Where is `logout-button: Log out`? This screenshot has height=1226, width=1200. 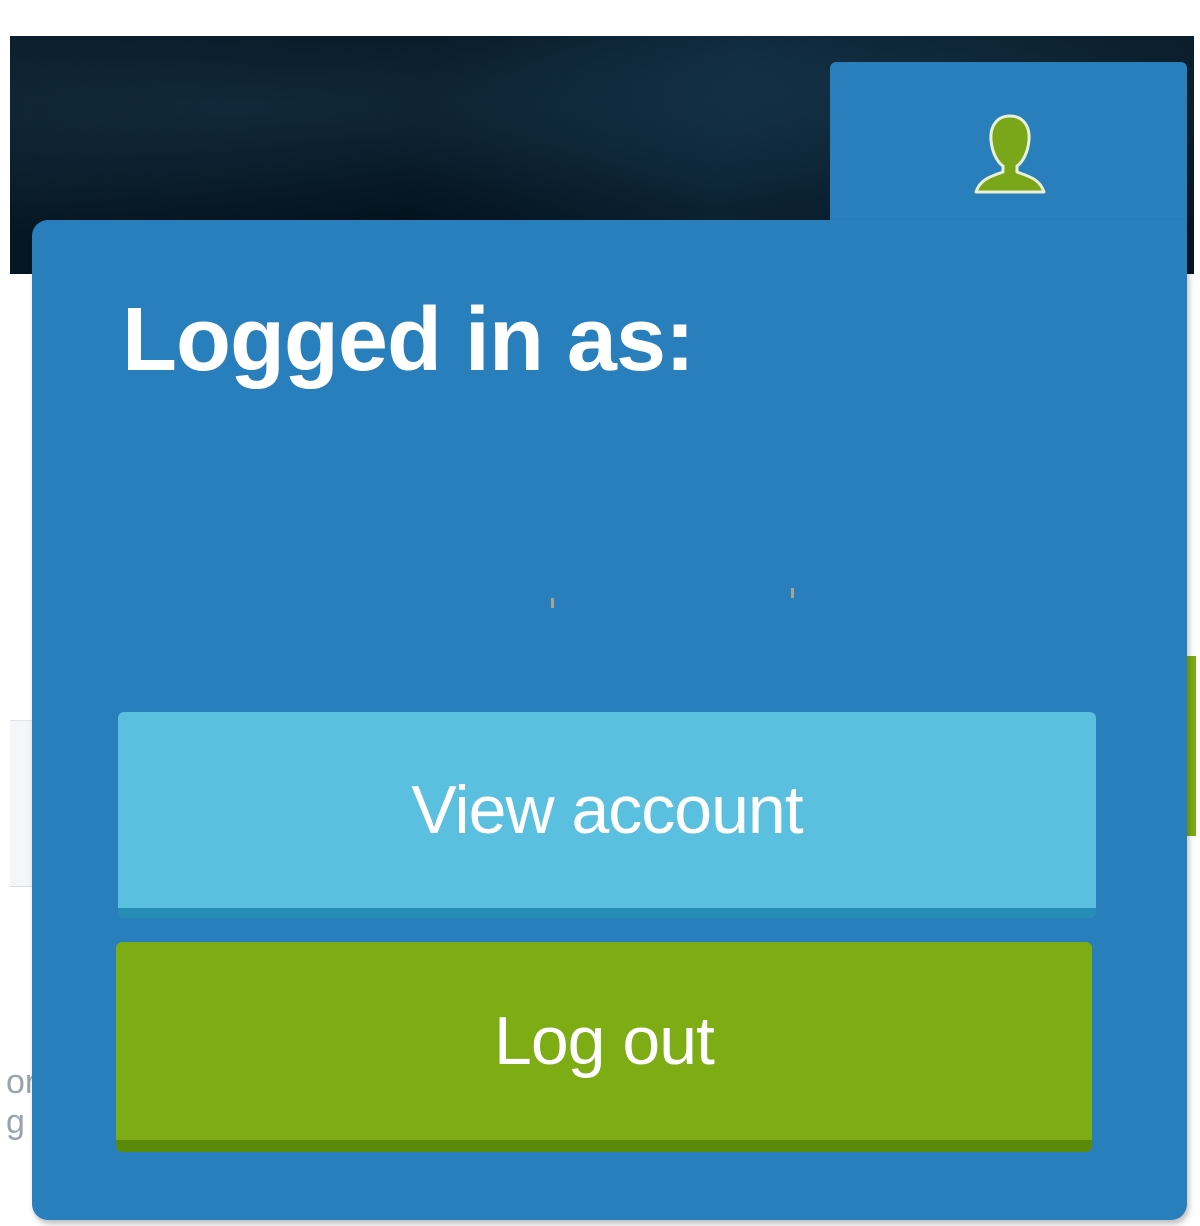 logout-button: Log out is located at coordinates (604, 1047).